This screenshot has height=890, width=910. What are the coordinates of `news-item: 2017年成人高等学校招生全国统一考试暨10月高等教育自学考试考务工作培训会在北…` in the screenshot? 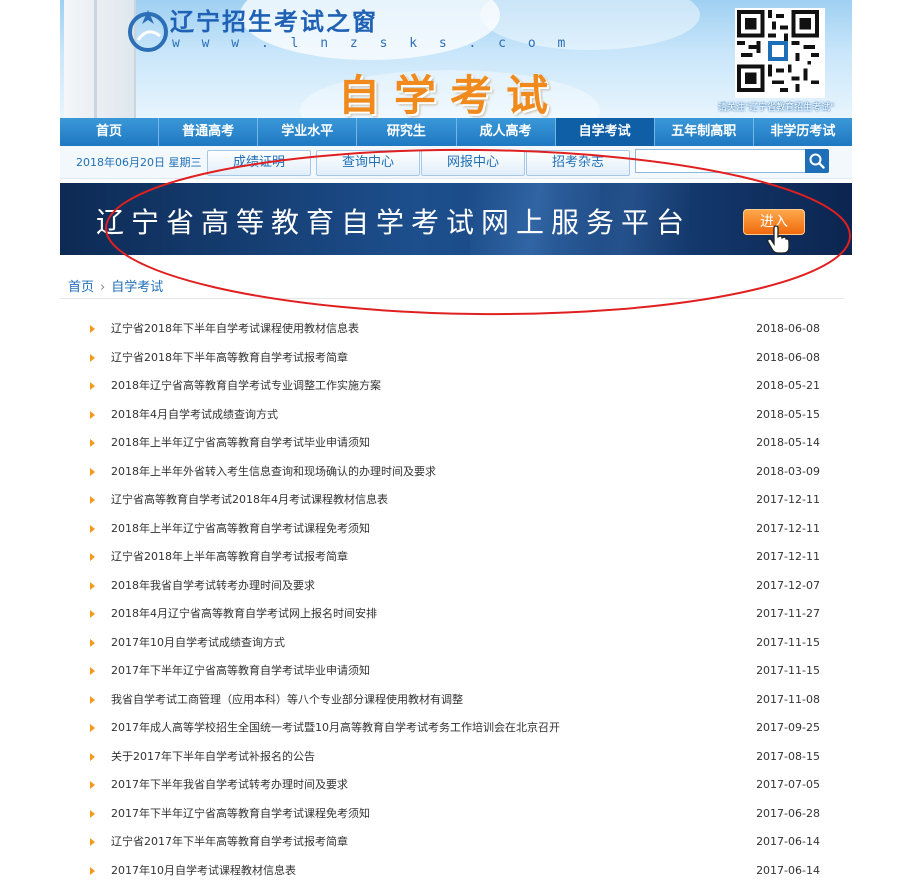 It's located at (460, 728).